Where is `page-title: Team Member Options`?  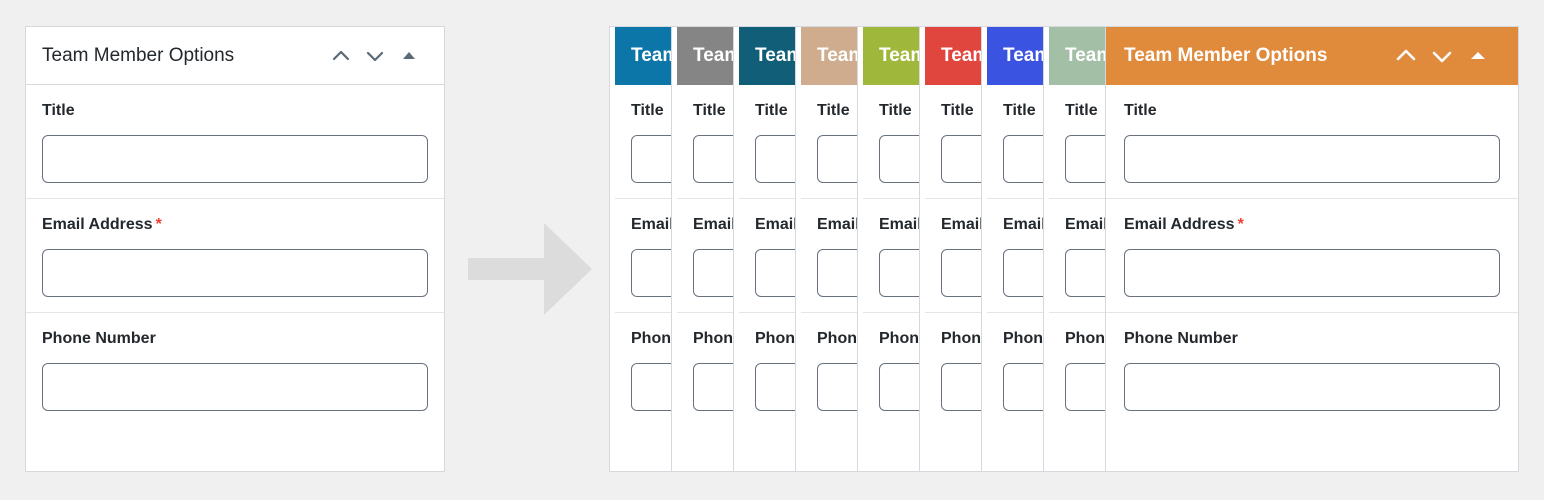
page-title: Team Member Options is located at coordinates (138, 55).